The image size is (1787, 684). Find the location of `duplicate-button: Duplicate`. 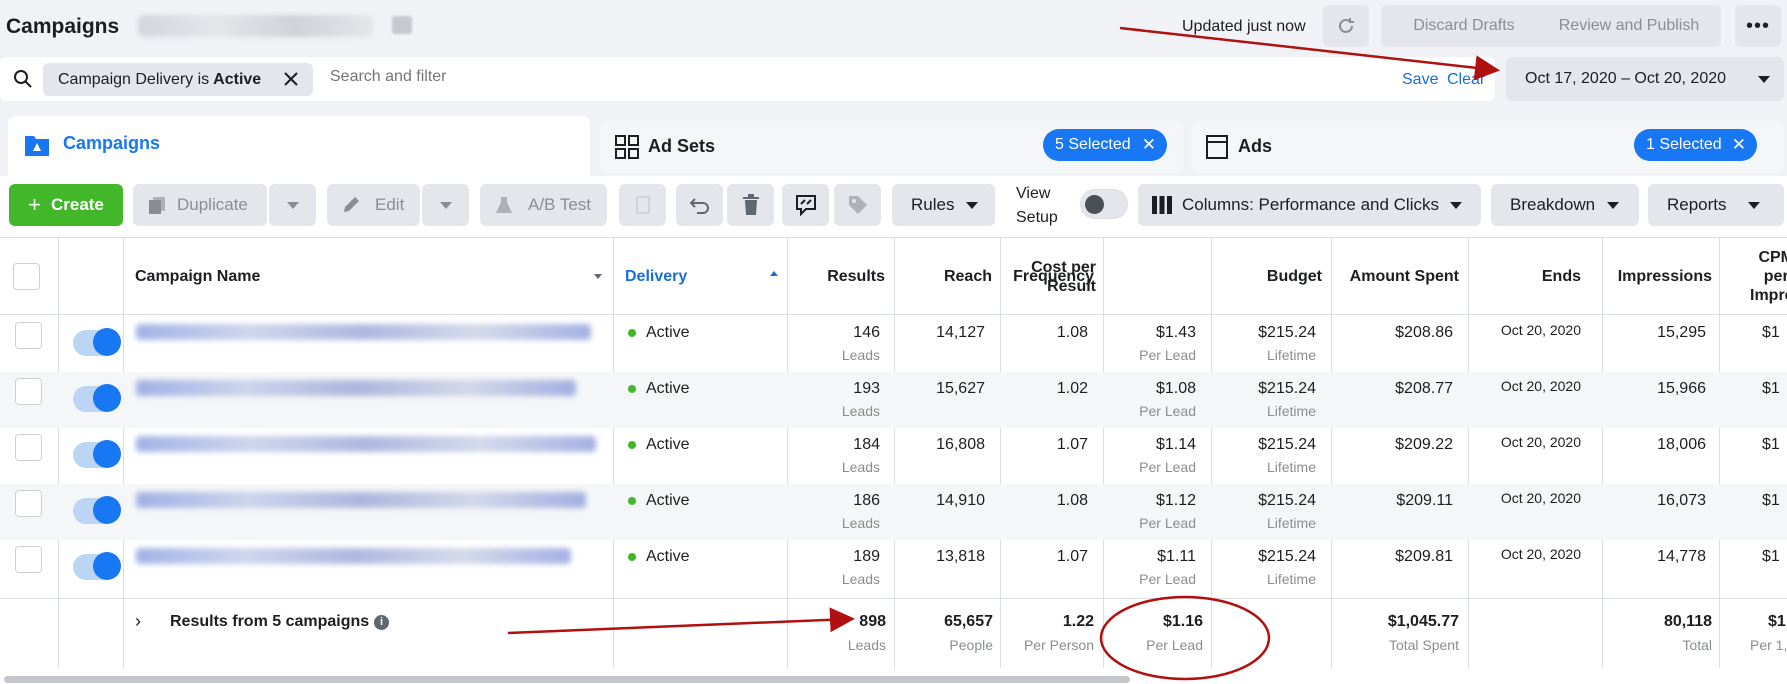

duplicate-button: Duplicate is located at coordinates (200, 205).